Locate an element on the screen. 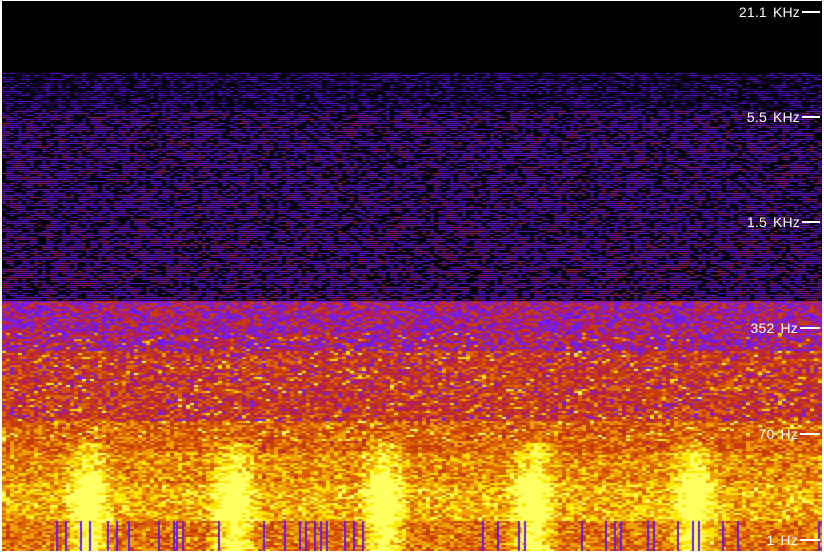 Image resolution: width=824 pixels, height=553 pixels. freq-label-1k: 1.5 KHz is located at coordinates (783, 222).